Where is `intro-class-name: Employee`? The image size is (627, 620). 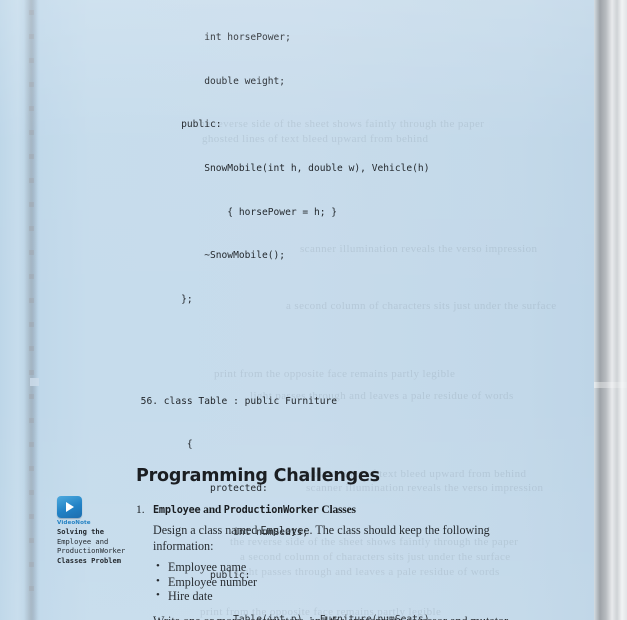
intro-class-name: Employee is located at coordinates (285, 531).